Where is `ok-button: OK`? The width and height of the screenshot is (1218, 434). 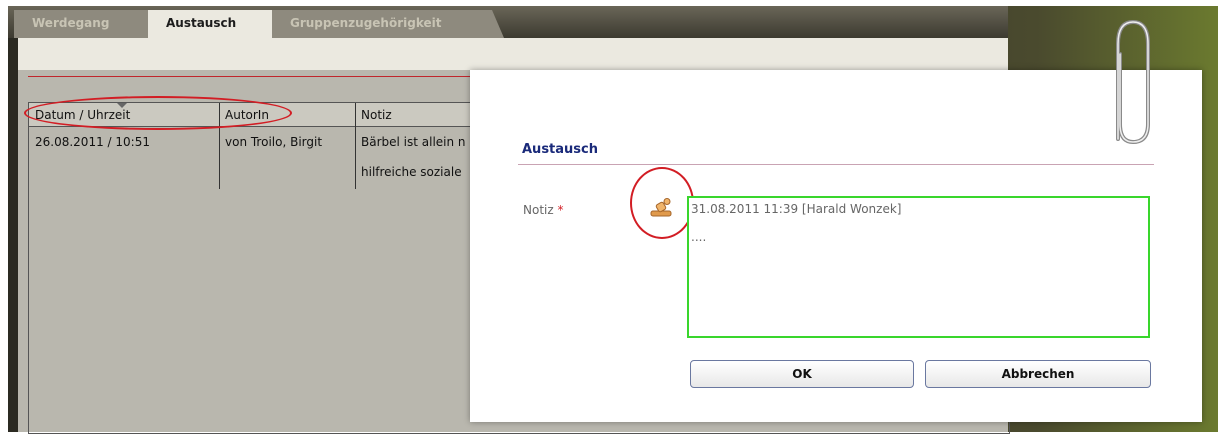
ok-button: OK is located at coordinates (802, 374).